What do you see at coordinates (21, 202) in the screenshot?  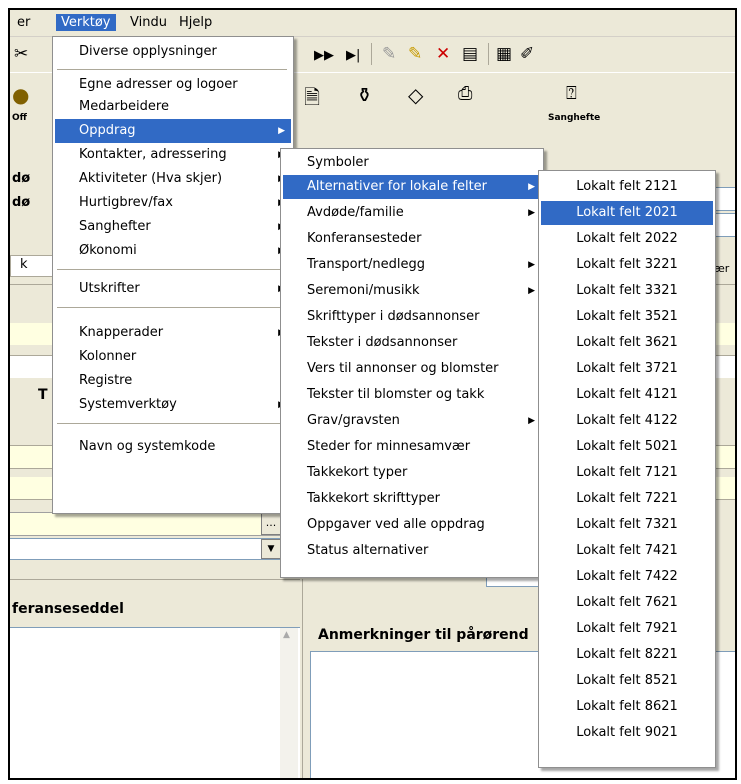 I see `field-label: dø` at bounding box center [21, 202].